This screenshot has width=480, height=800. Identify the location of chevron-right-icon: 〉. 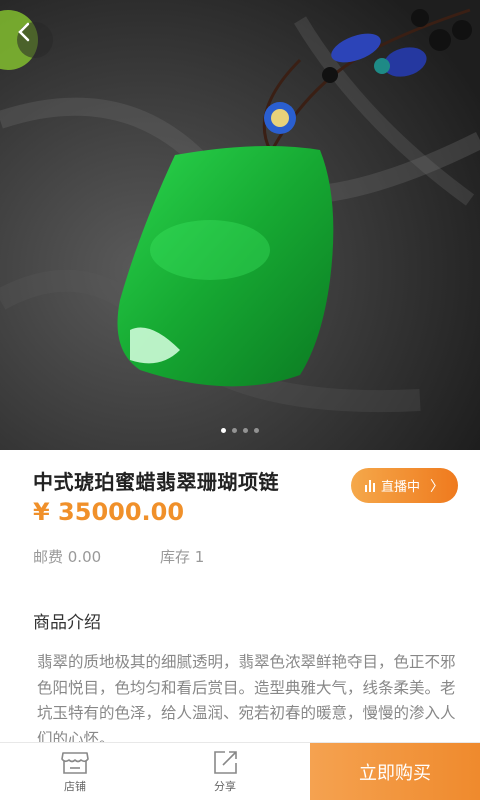
(437, 486).